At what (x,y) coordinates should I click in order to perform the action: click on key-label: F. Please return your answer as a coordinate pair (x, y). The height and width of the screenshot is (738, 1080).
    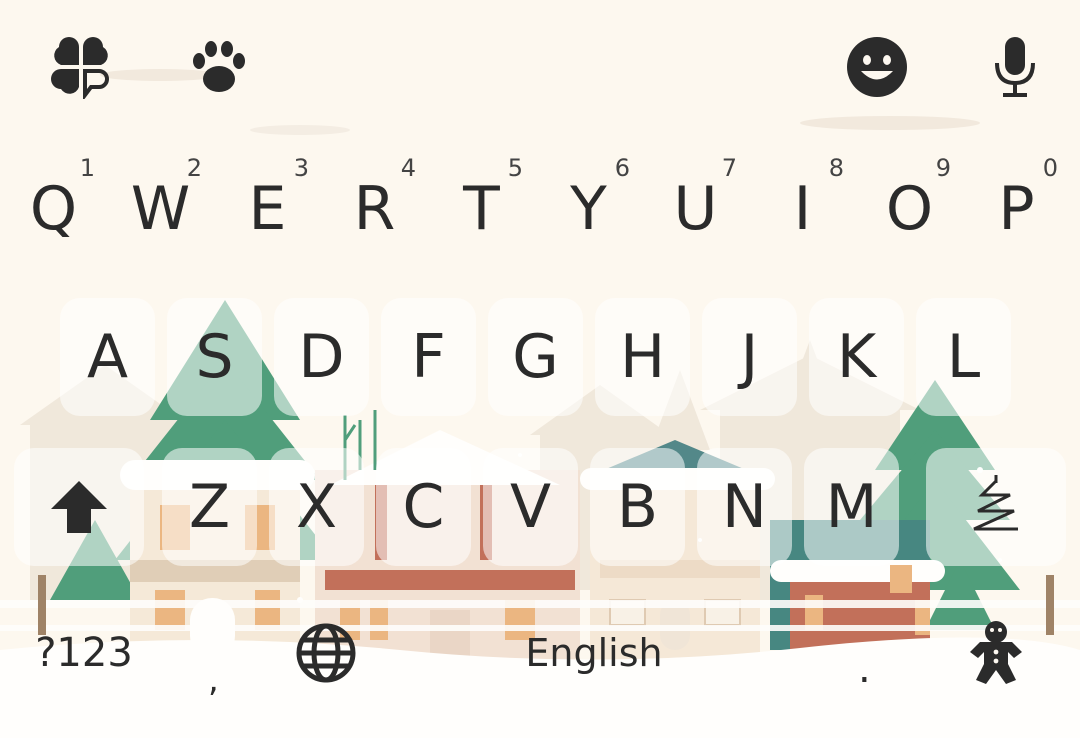
    Looking at the image, I should click on (428, 357).